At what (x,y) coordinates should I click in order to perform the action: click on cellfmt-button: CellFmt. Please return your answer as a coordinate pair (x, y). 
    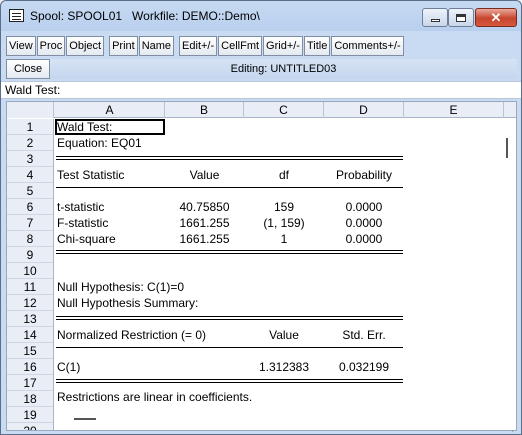
    Looking at the image, I should click on (240, 46).